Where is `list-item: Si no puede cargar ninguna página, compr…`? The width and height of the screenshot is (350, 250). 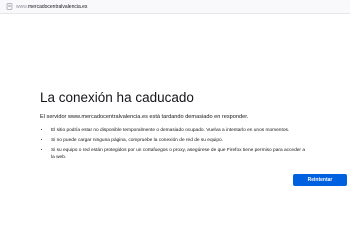
list-item: Si no puede cargar ninguna página, compr… is located at coordinates (180, 140).